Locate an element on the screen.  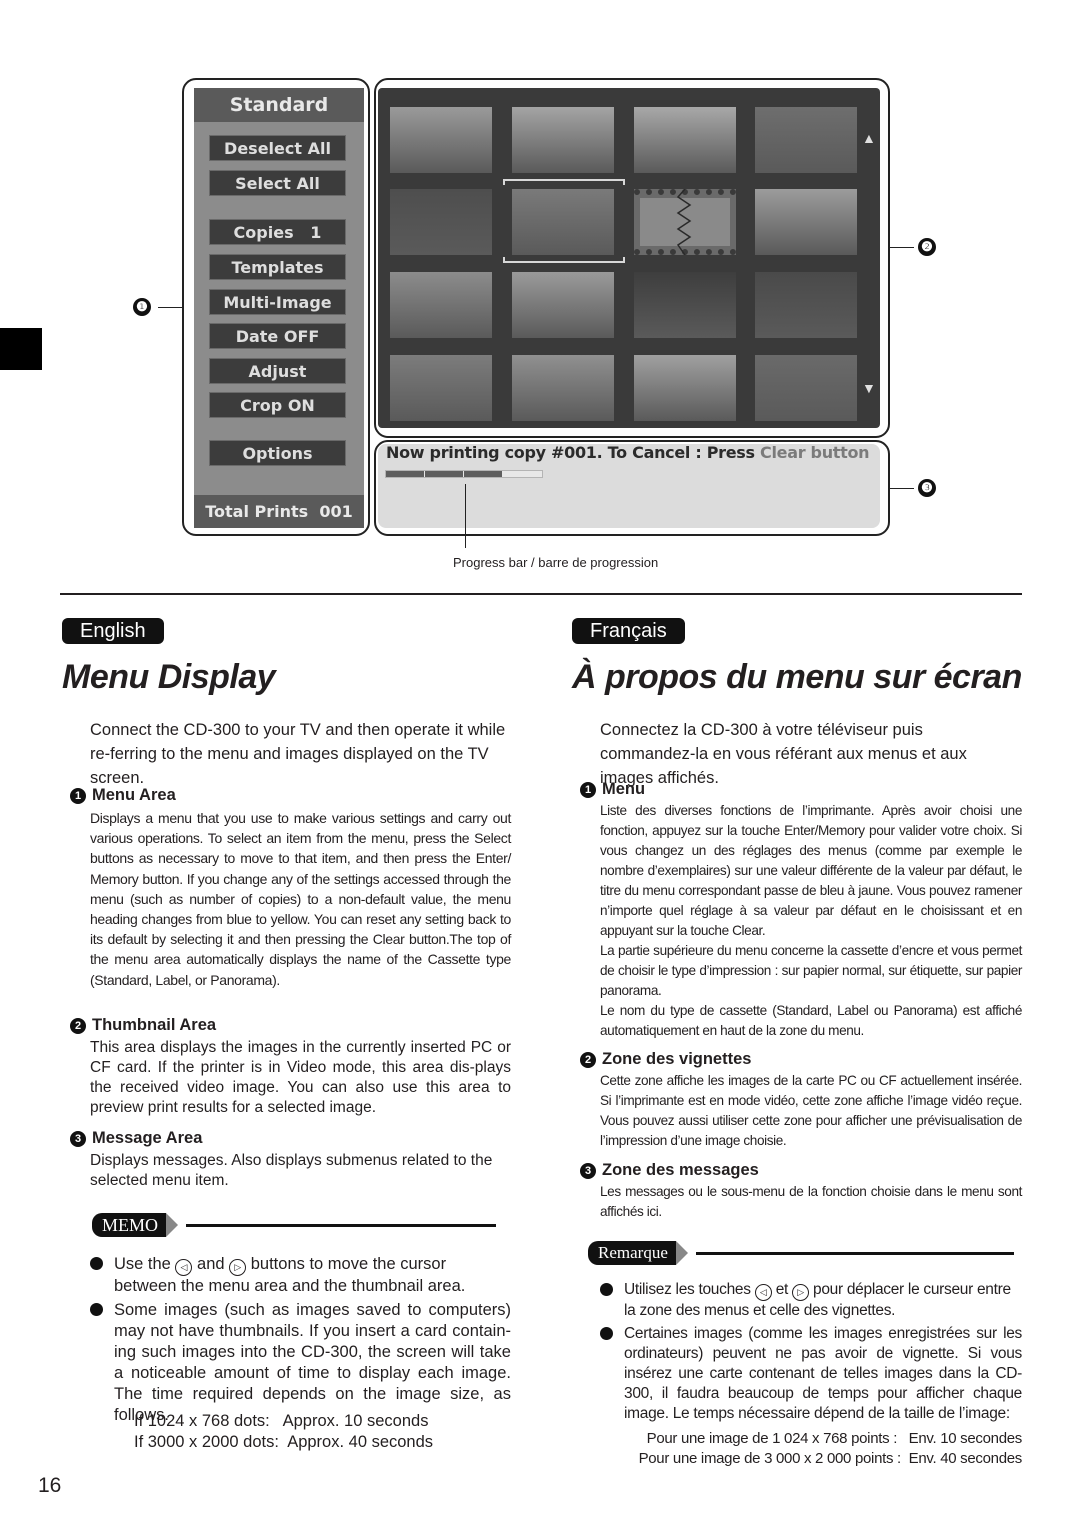
menu-deselect-all-button: Deselect All is located at coordinates (277, 148).